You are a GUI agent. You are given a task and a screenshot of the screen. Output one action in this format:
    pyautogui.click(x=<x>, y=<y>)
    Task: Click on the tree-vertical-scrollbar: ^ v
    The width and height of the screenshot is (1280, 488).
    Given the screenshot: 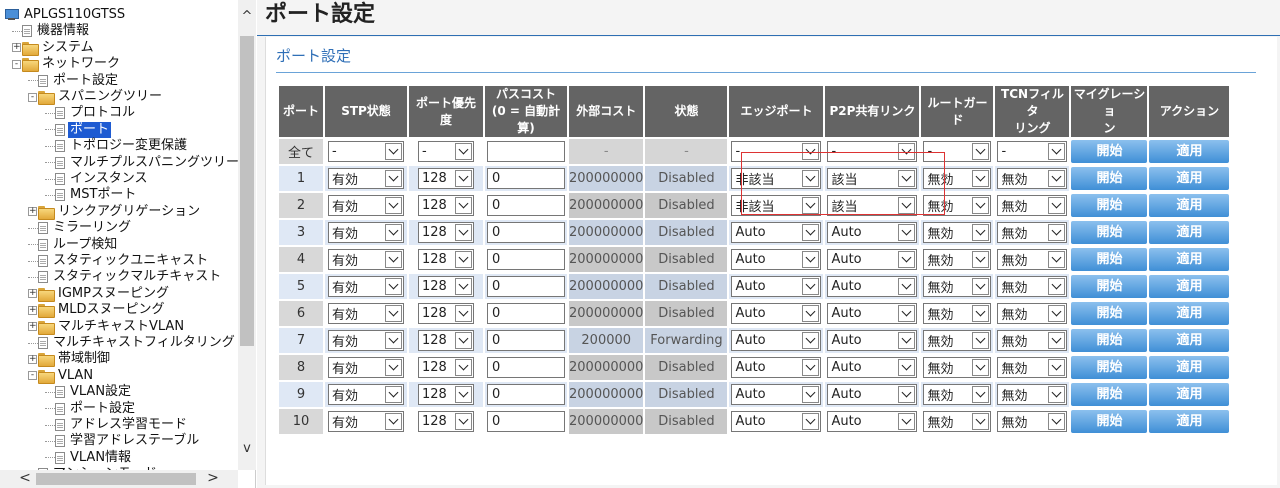 What is the action you would take?
    pyautogui.click(x=247, y=235)
    